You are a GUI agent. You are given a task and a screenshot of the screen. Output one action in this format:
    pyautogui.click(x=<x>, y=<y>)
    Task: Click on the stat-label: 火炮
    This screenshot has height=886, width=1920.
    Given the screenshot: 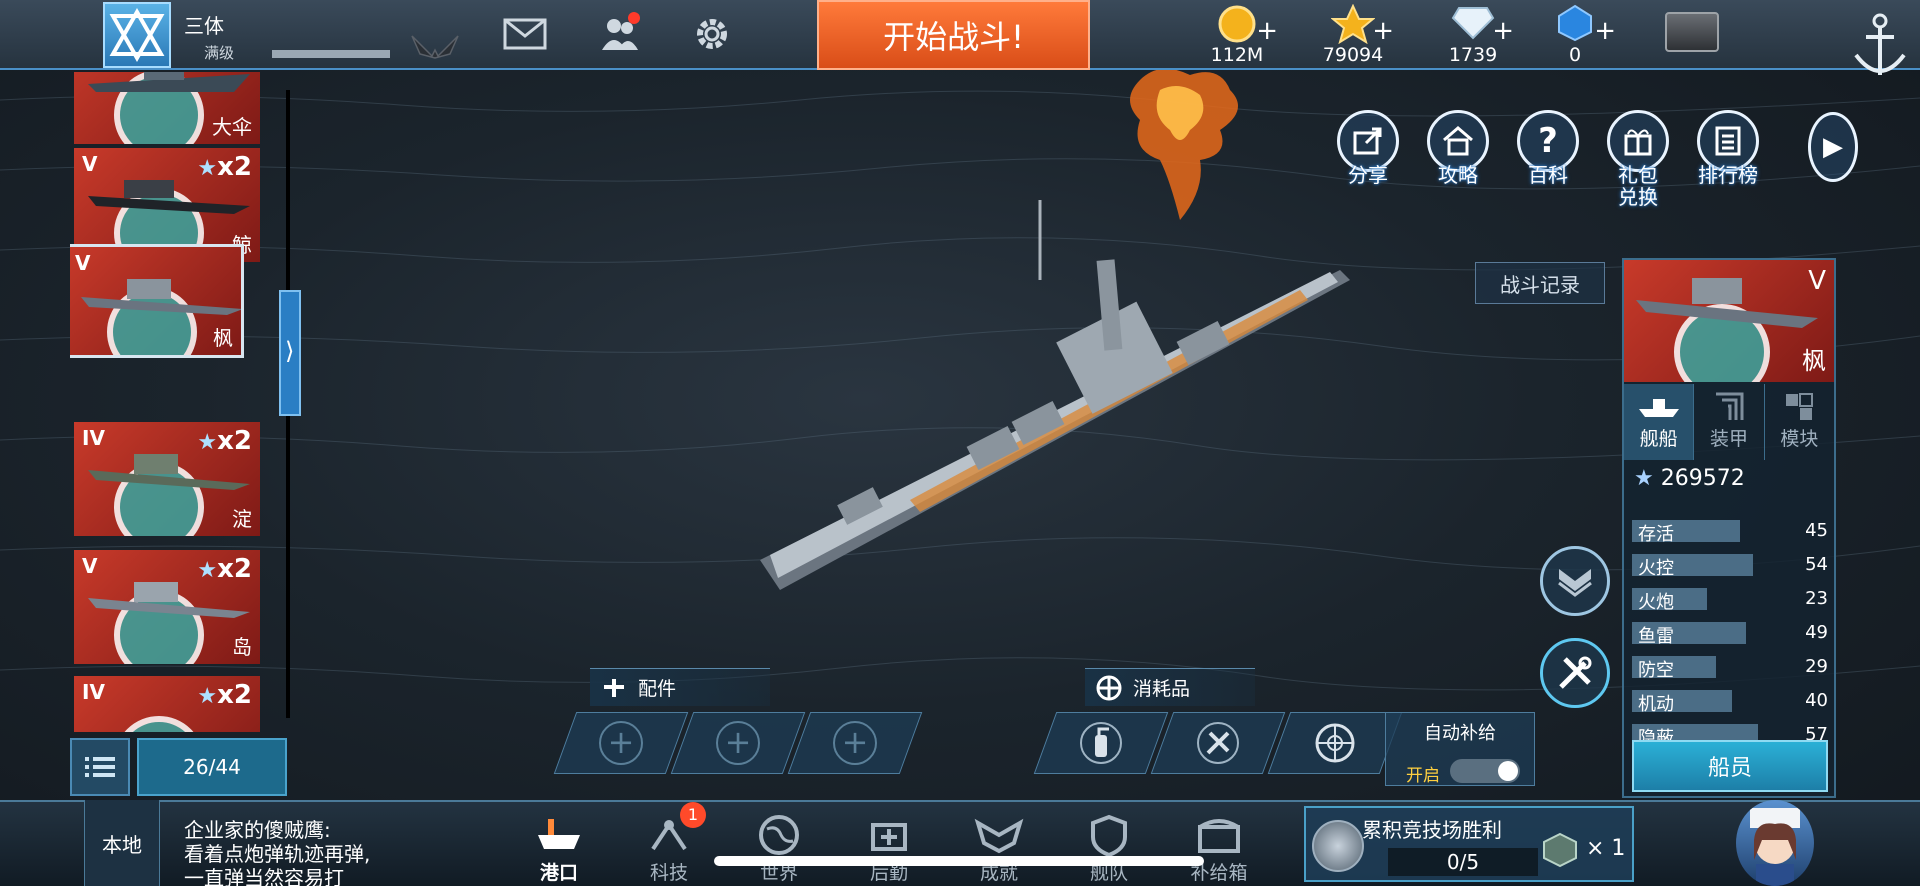 What is the action you would take?
    pyautogui.click(x=1656, y=602)
    